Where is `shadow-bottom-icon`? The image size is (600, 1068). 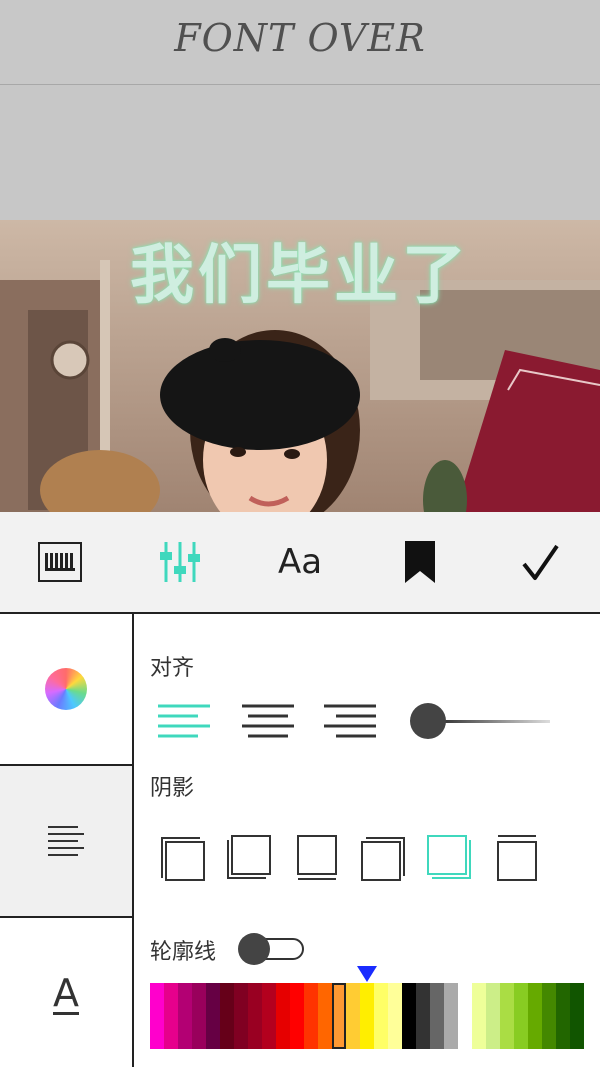 shadow-bottom-icon is located at coordinates (317, 857).